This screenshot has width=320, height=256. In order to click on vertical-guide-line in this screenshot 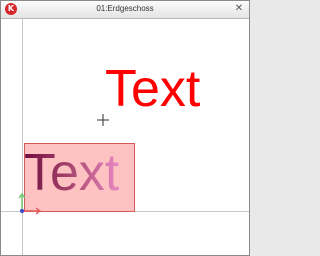, I will do `click(22, 137)`.